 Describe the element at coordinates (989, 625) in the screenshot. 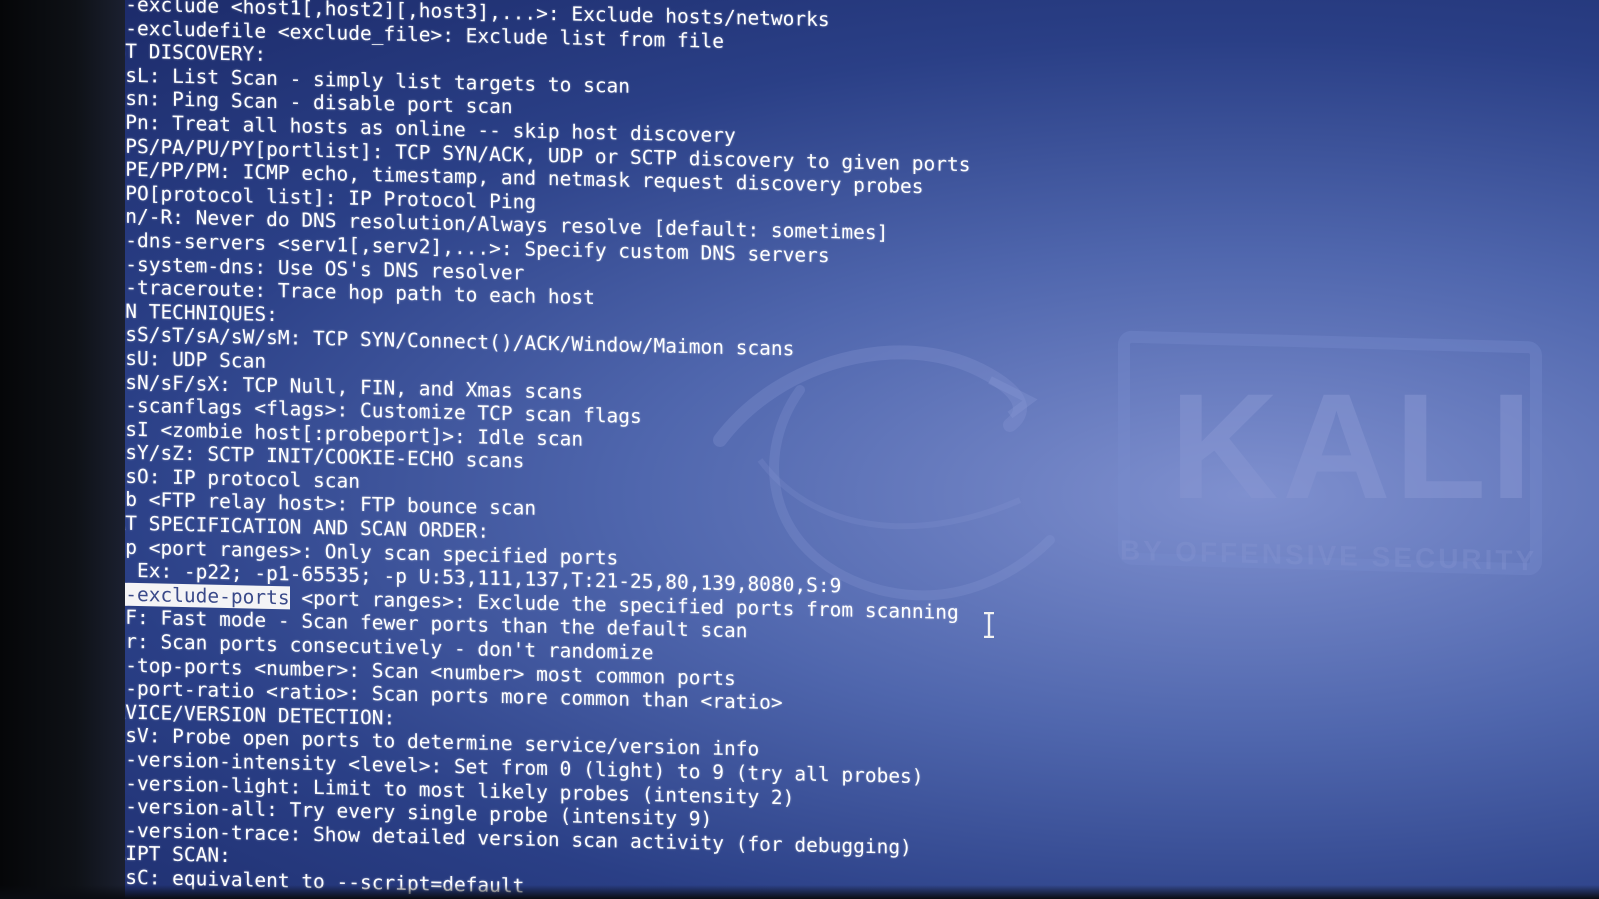

I see `text-cursor-icon` at that location.